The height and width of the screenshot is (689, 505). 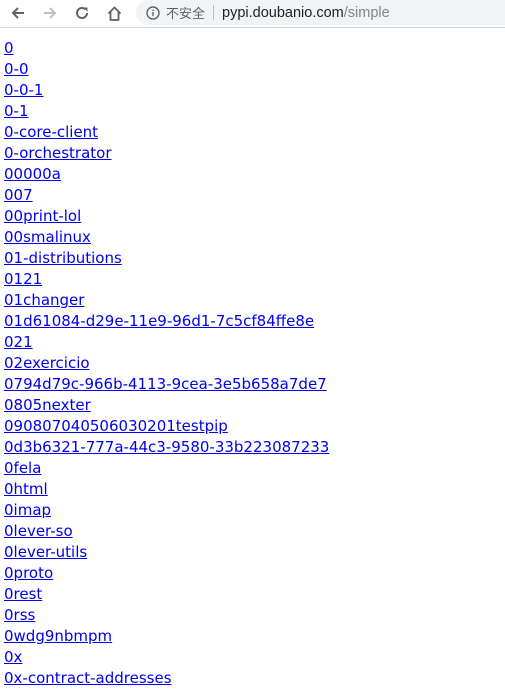 What do you see at coordinates (166, 90) in the screenshot?
I see `package-link: 0-0-1` at bounding box center [166, 90].